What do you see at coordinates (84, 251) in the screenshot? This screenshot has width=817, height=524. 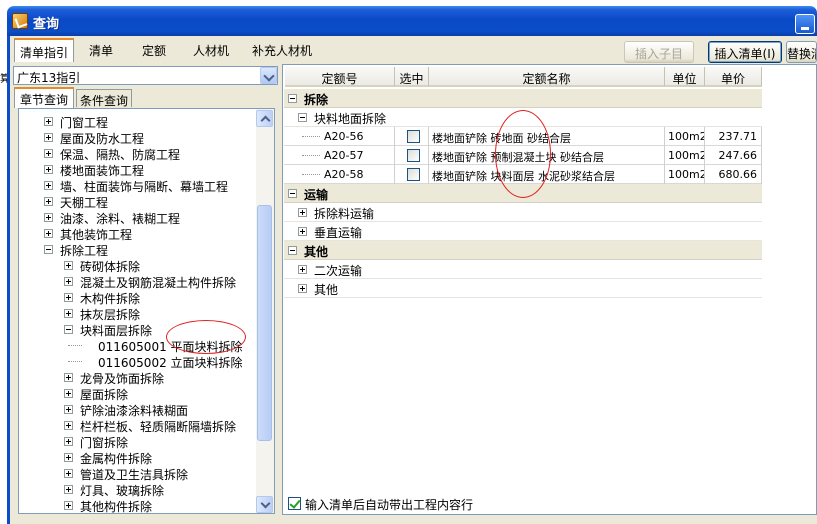 I see `tree-item-label: 拆除工程` at bounding box center [84, 251].